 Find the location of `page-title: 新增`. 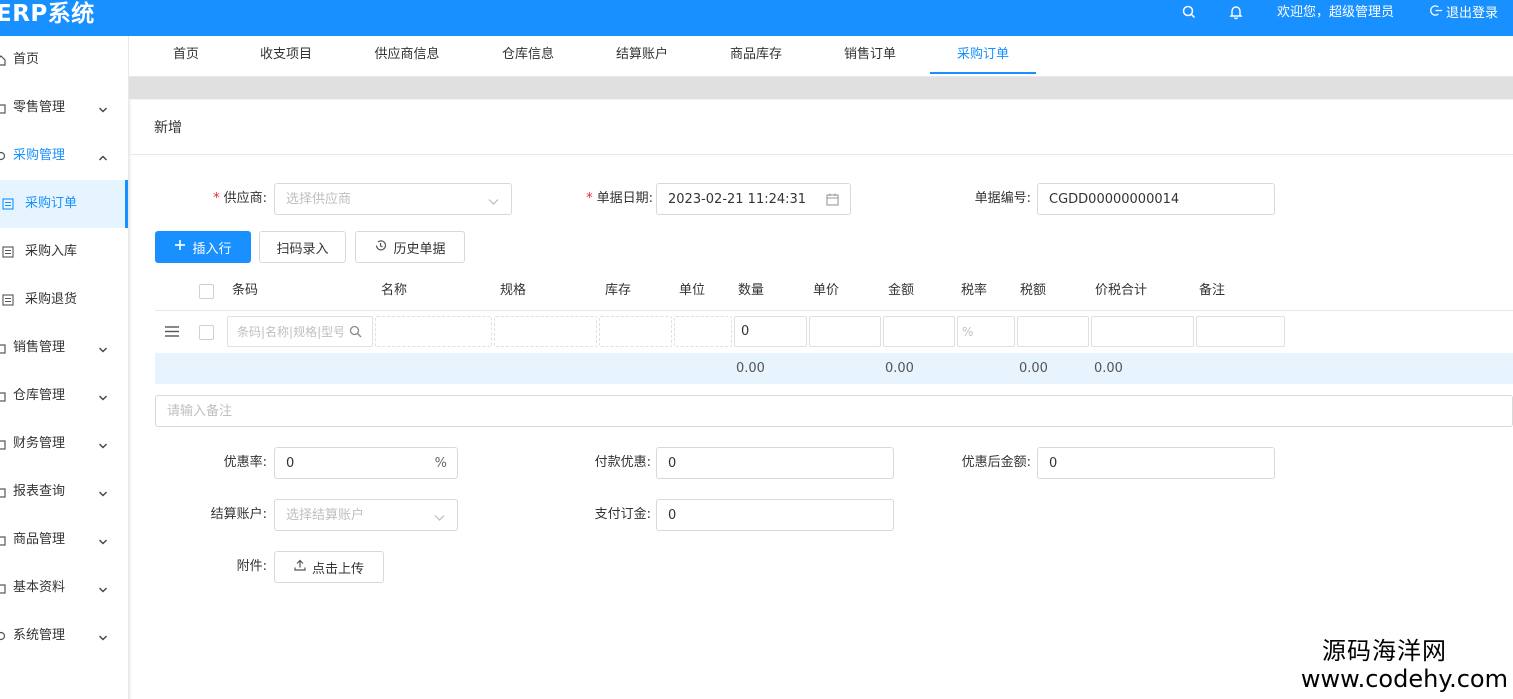

page-title: 新增 is located at coordinates (168, 128).